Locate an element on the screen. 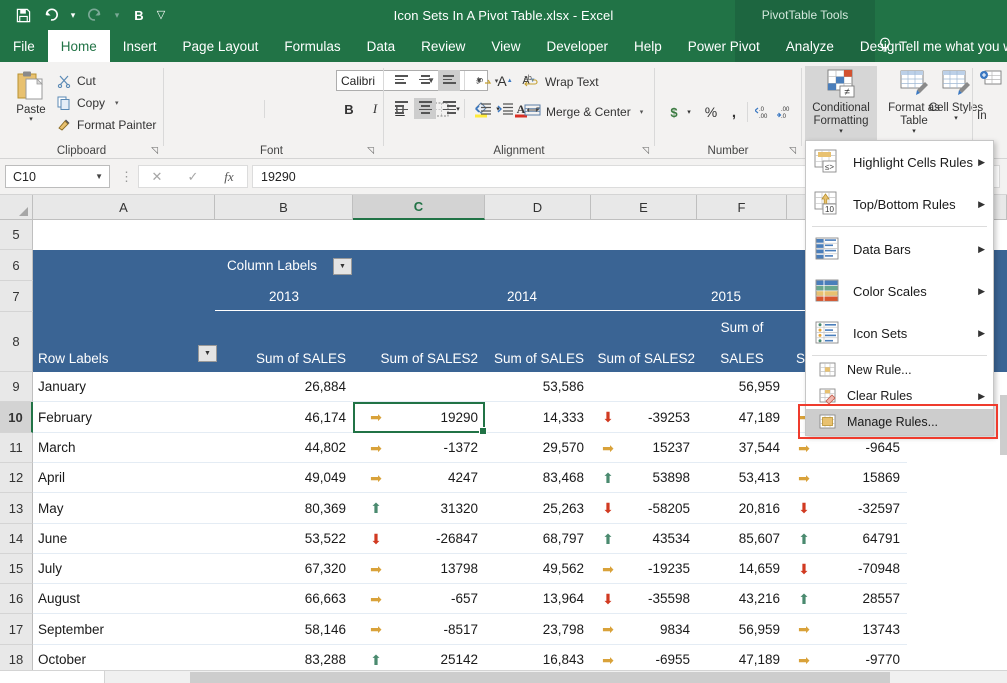 The width and height of the screenshot is (1007, 683). number-dialog-launcher: ◹ is located at coordinates (792, 150).